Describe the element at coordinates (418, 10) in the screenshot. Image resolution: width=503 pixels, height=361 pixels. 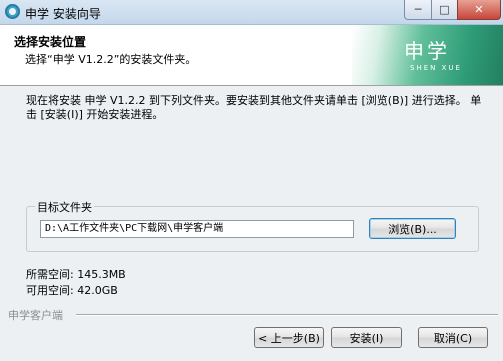
I see `minimize-button: ─` at that location.